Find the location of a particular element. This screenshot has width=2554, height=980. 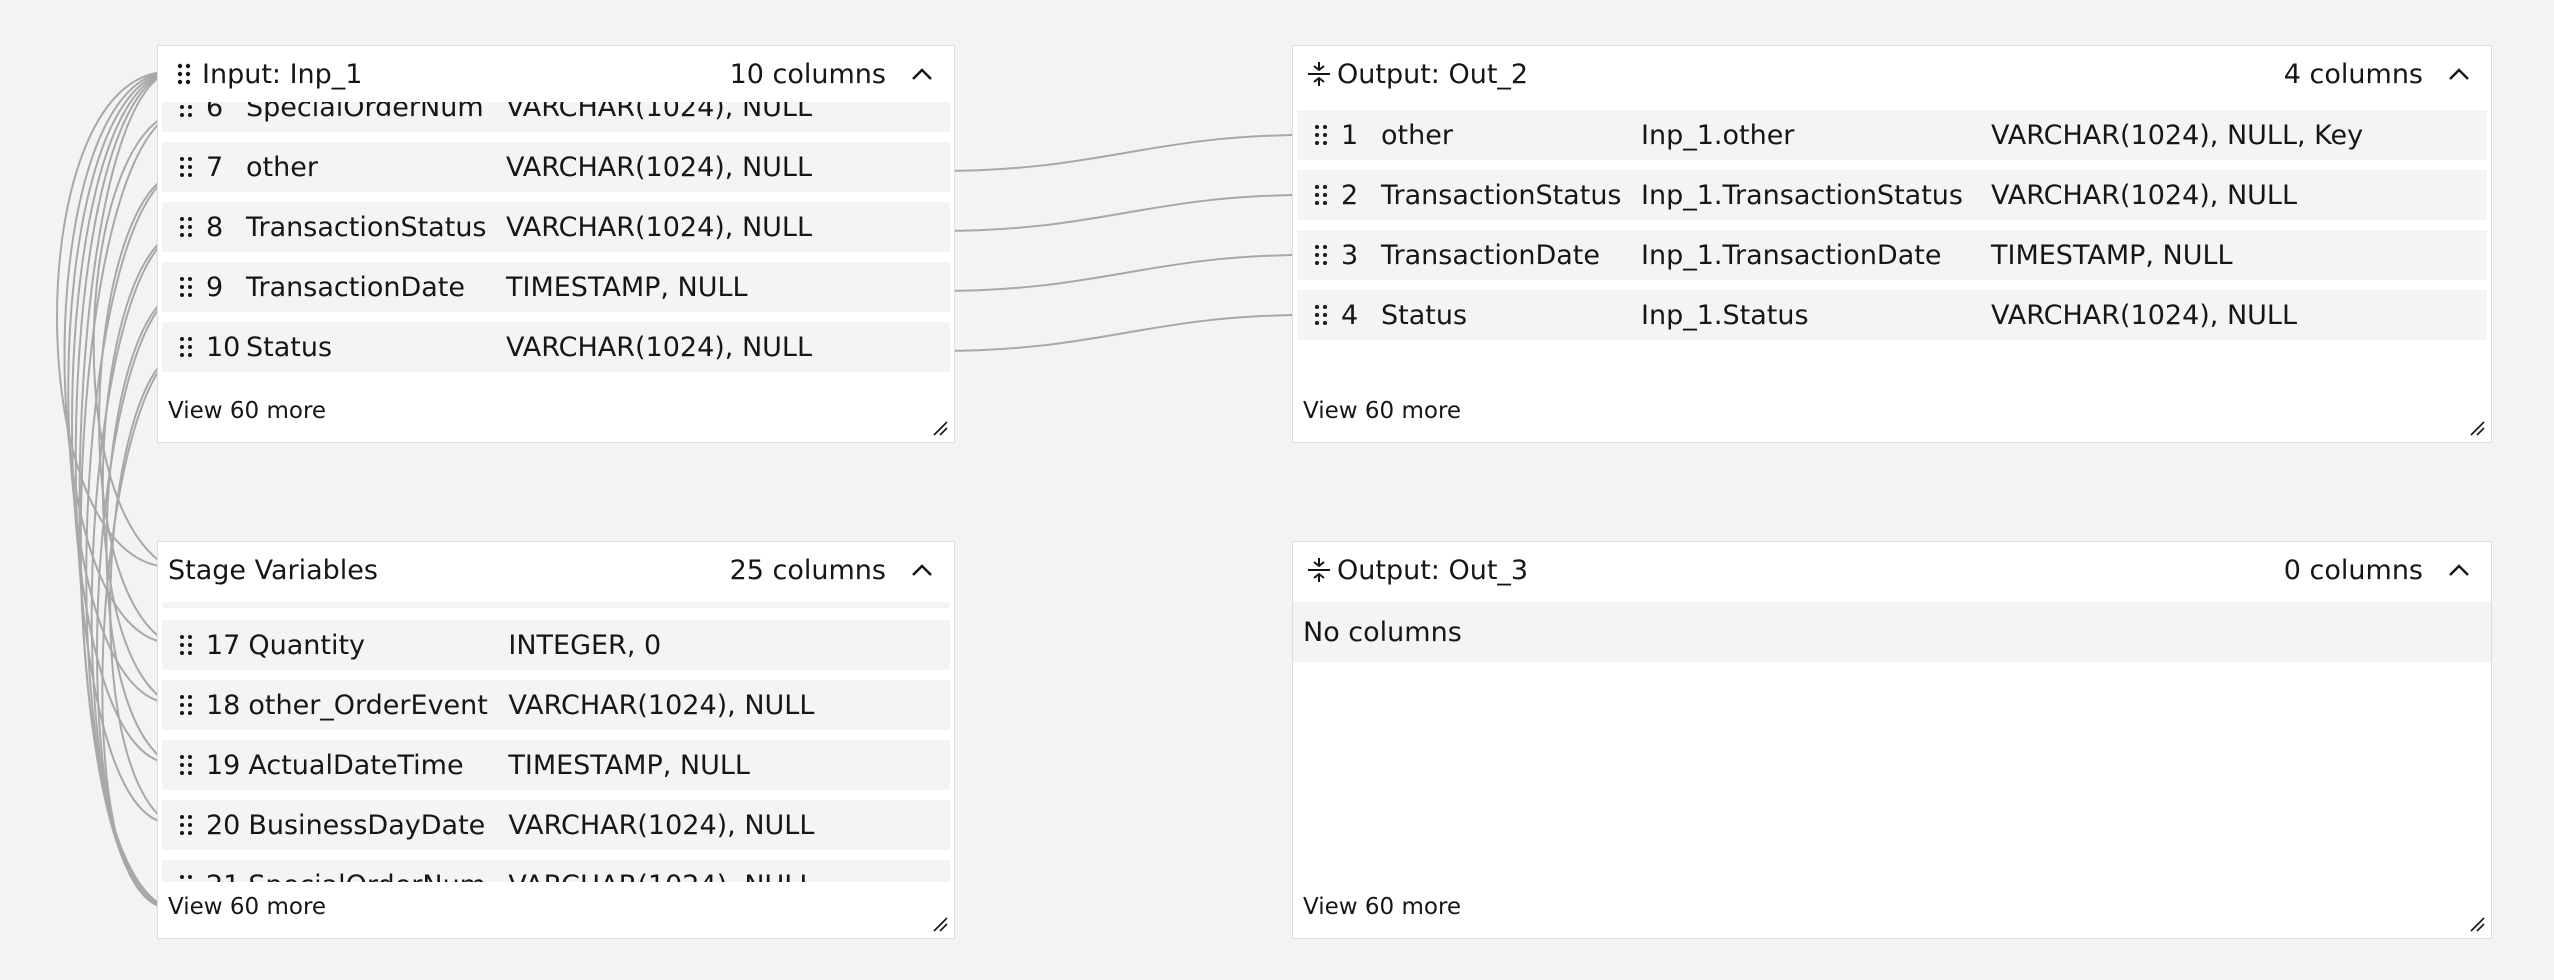

stage-panel-count: 25 columns is located at coordinates (807, 570).